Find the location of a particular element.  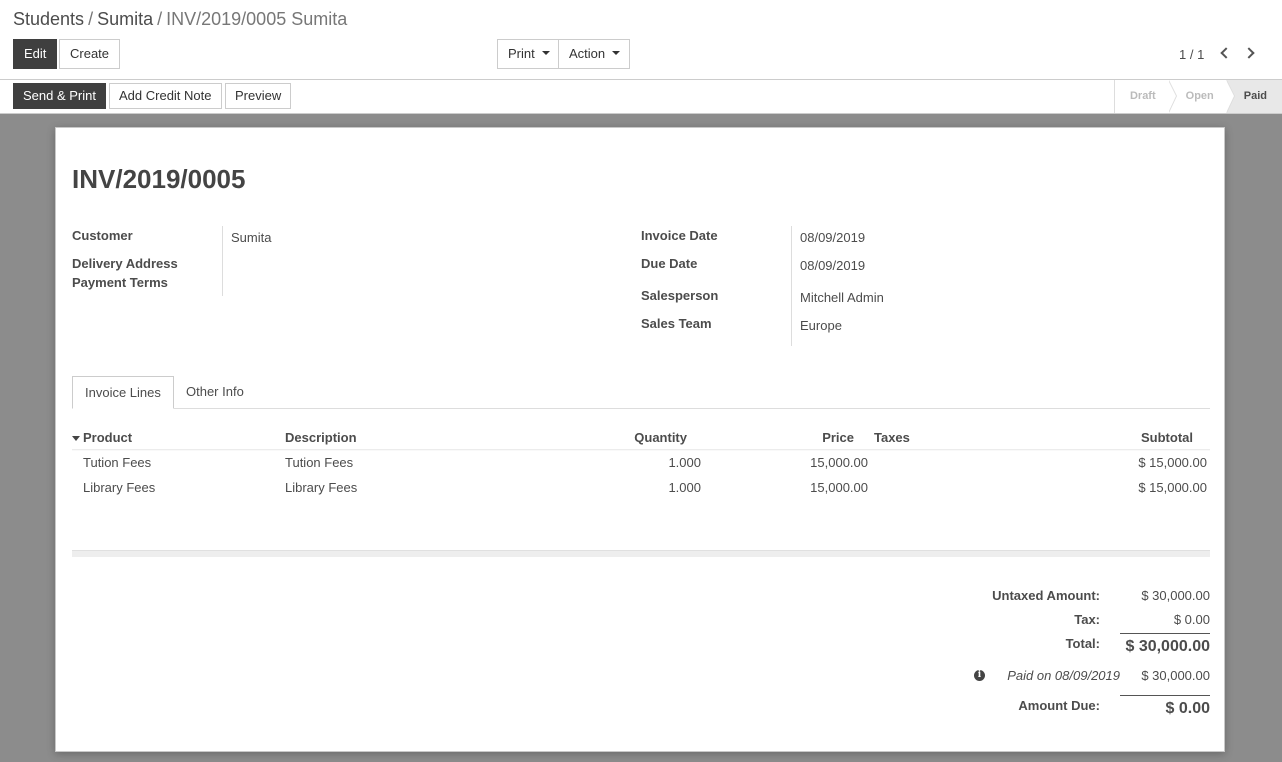

preview-button: Preview is located at coordinates (258, 96).